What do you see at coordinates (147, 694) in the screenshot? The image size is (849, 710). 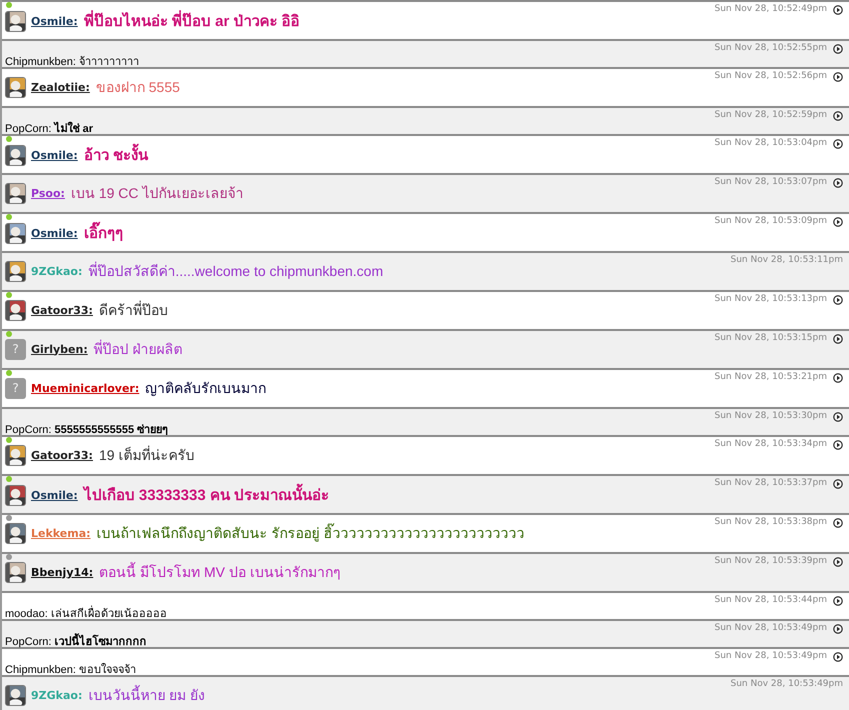 I see `chat-message: เบนวันนี้หาย ยม ยัง` at bounding box center [147, 694].